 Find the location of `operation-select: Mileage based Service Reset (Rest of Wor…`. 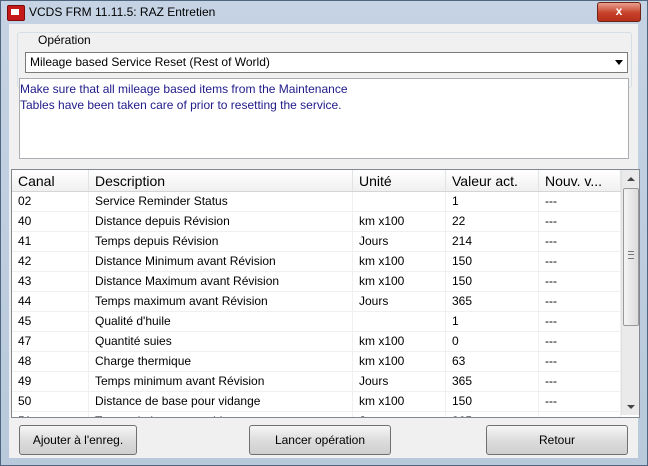

operation-select: Mileage based Service Reset (Rest of Wor… is located at coordinates (326, 62).